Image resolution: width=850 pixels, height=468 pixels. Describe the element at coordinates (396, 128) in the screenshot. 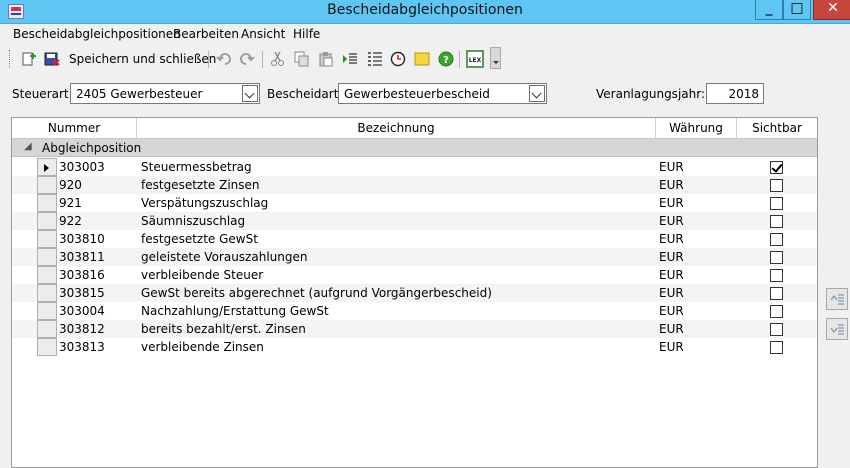

I see `column-header-bezeichnung: Bezeichnung` at that location.